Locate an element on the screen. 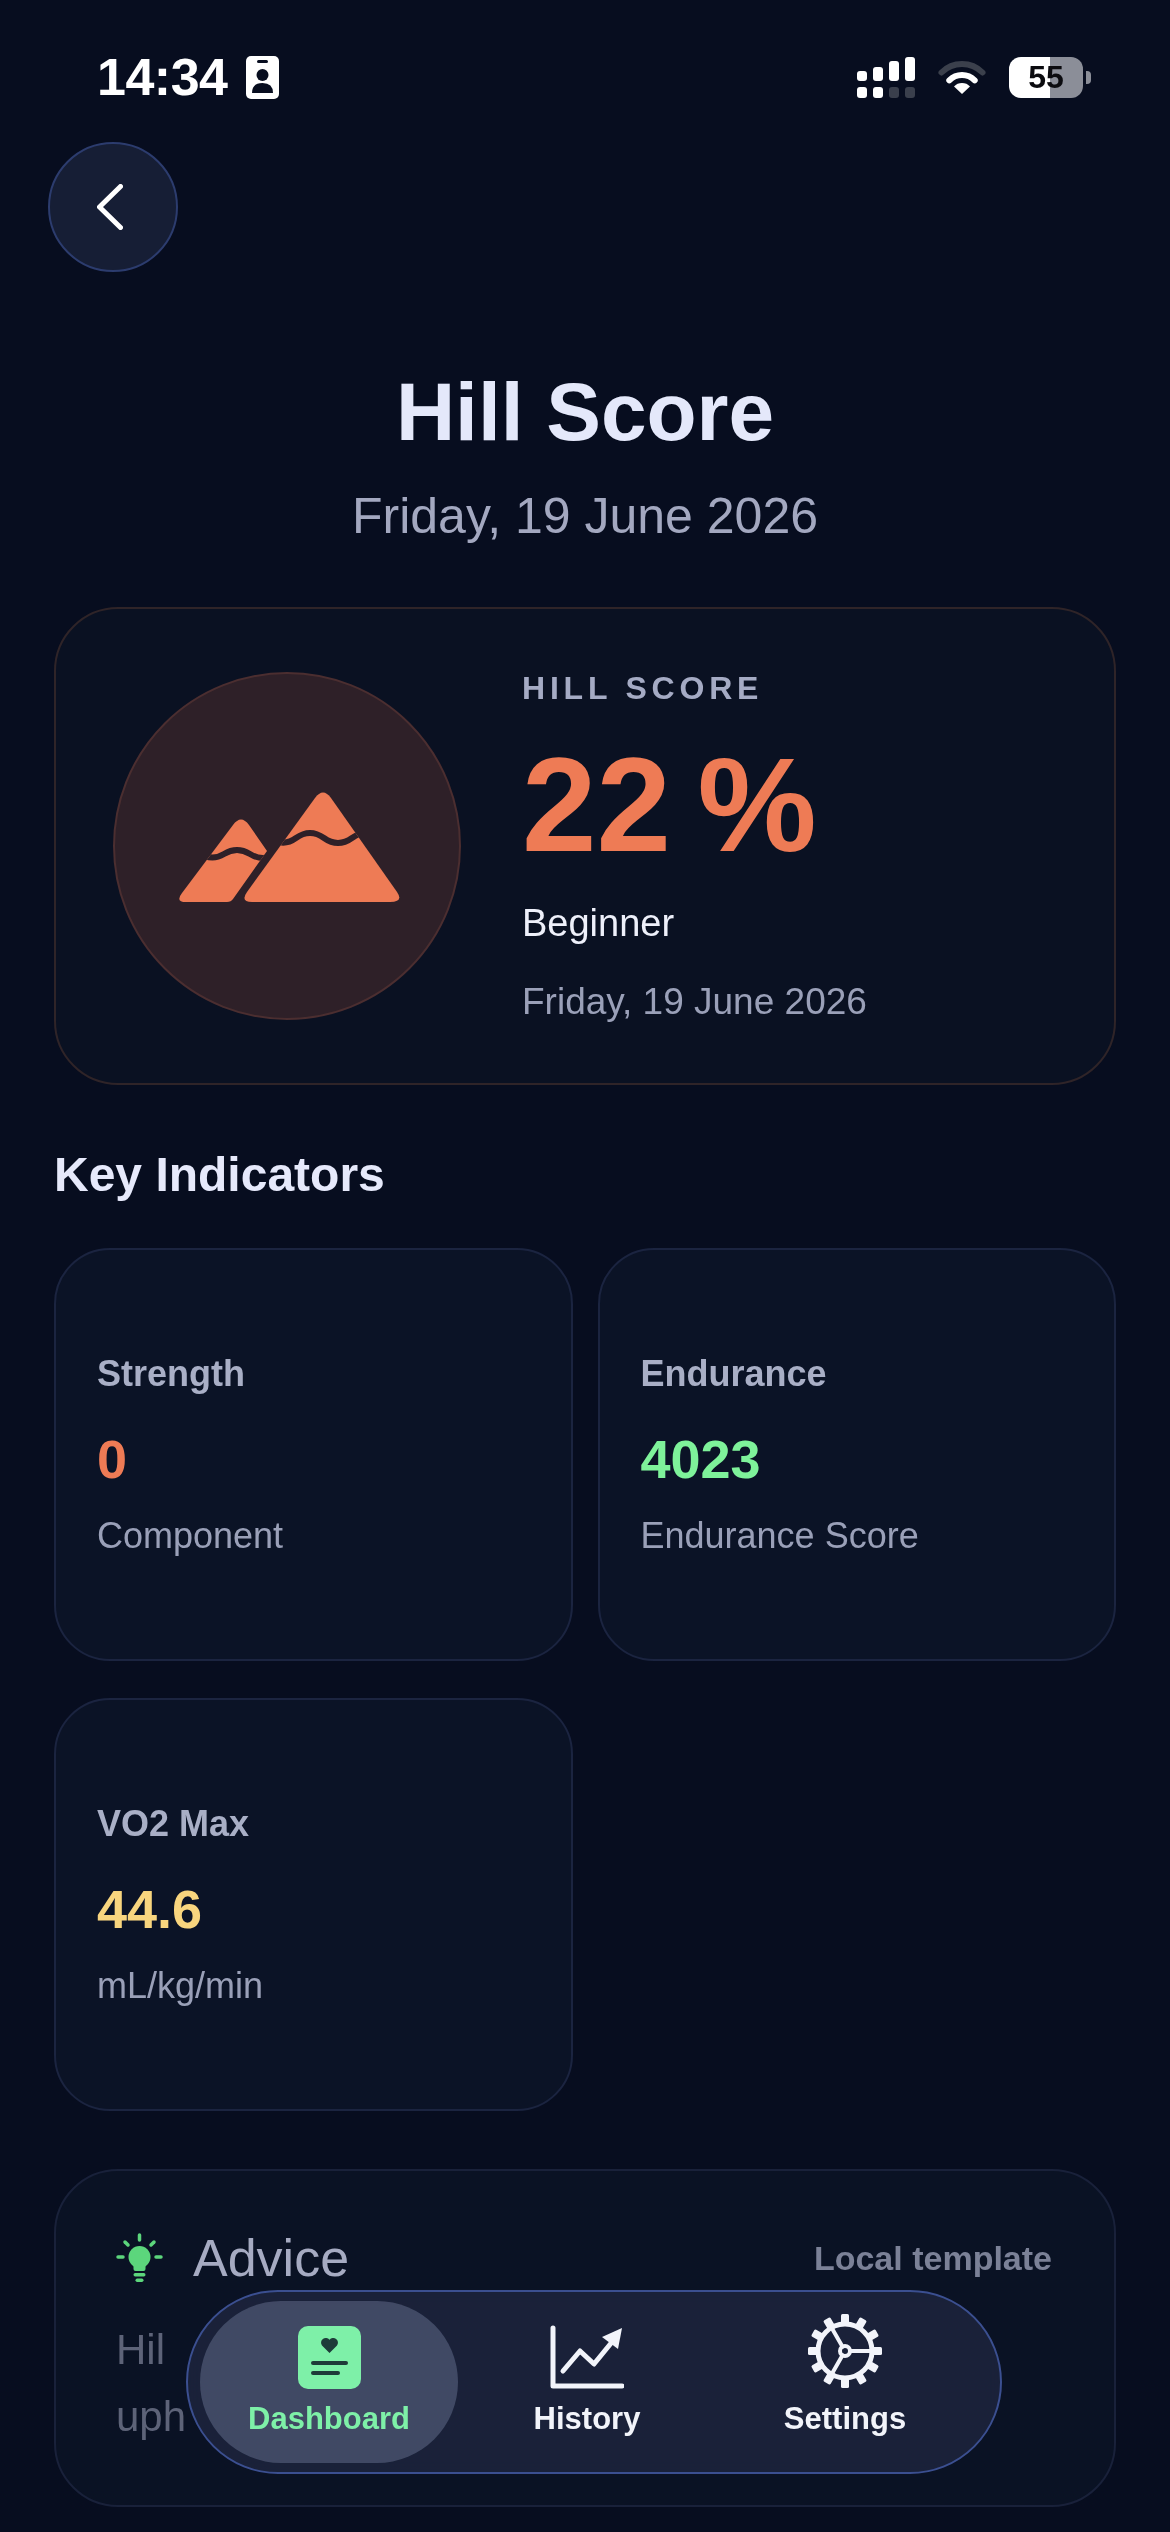 The width and height of the screenshot is (1170, 2532). battery-indicator: 55 is located at coordinates (1050, 77).